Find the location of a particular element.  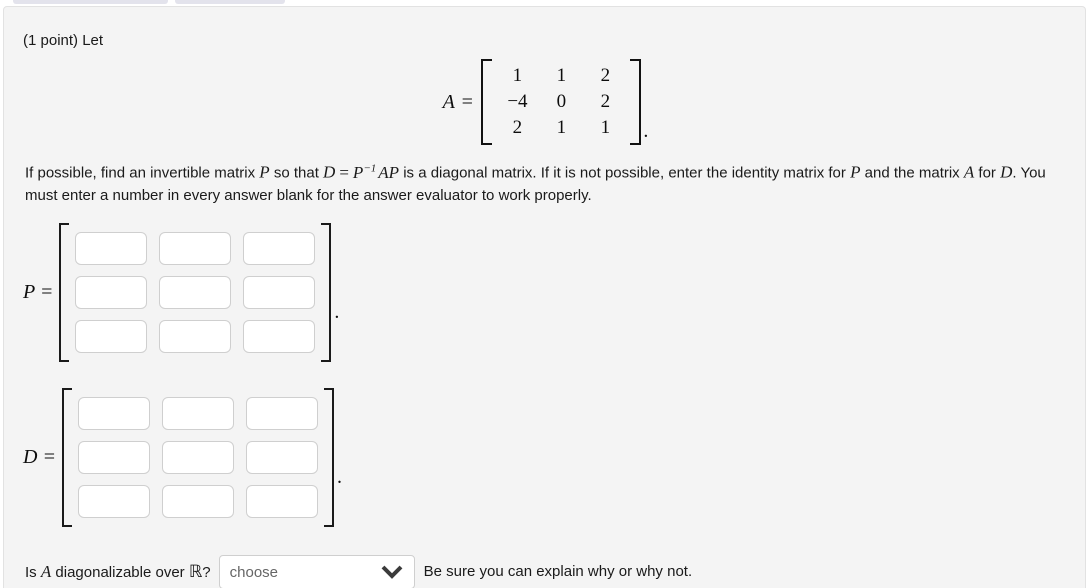

answer-matrix-p-label: P = is located at coordinates (38, 292).